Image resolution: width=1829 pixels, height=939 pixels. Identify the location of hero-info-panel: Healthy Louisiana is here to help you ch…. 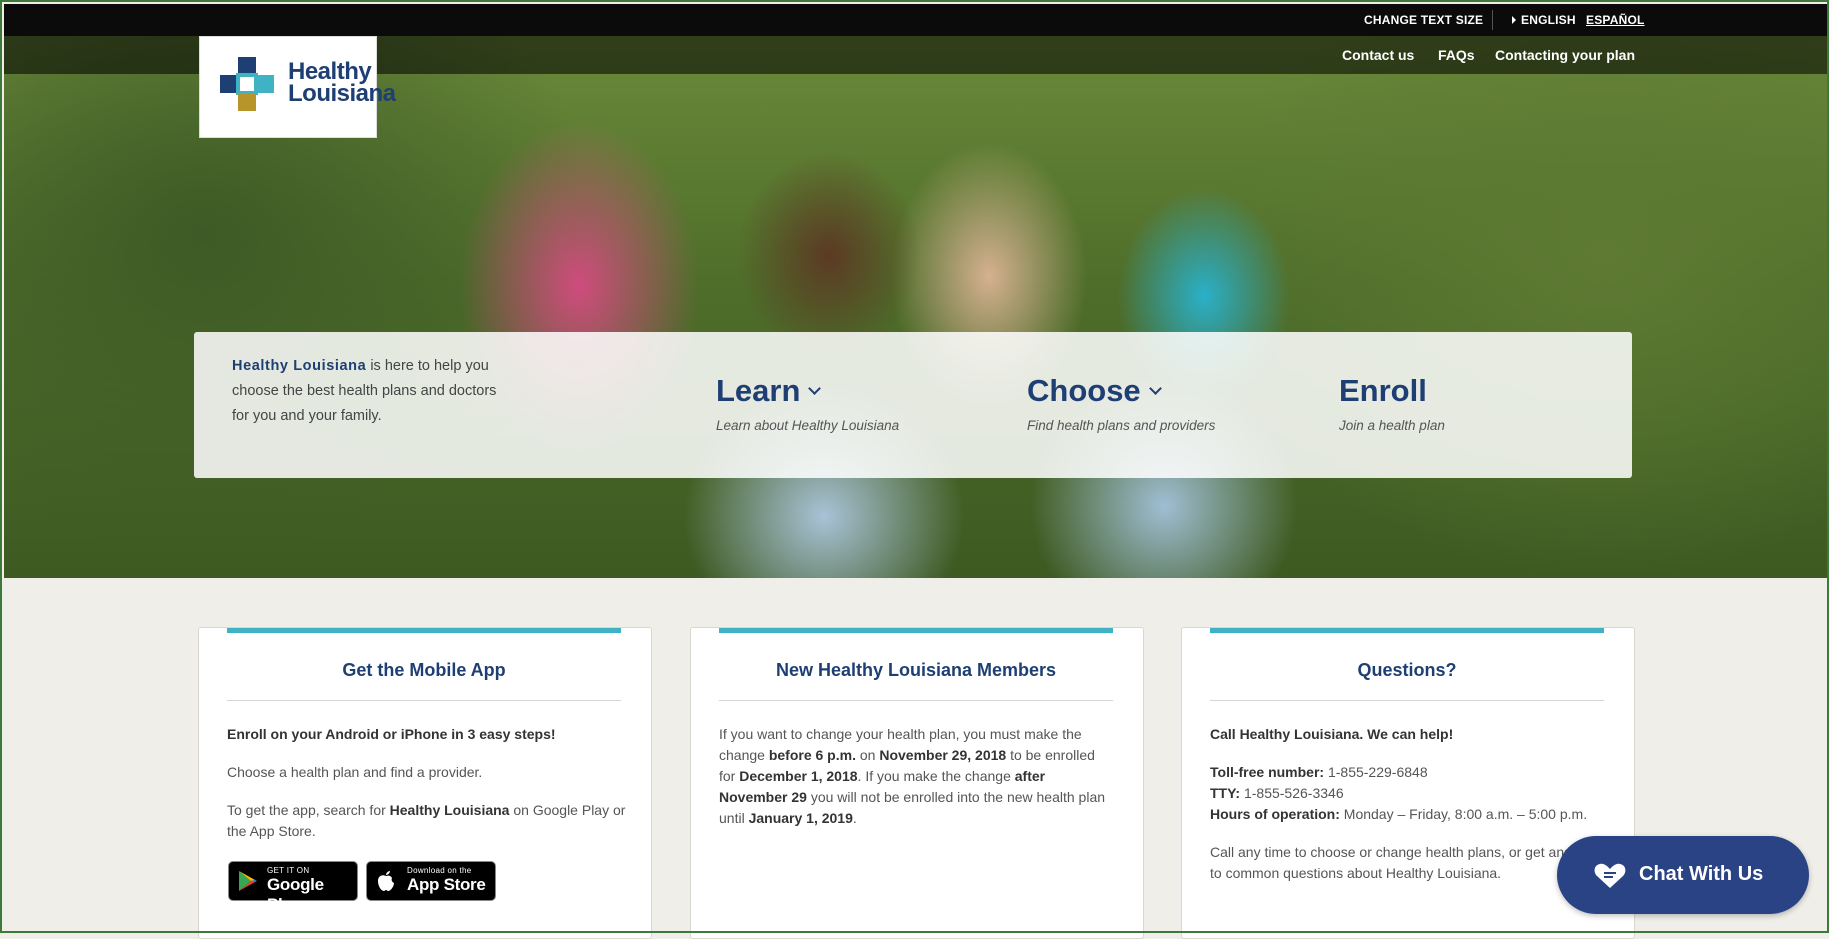
(913, 405).